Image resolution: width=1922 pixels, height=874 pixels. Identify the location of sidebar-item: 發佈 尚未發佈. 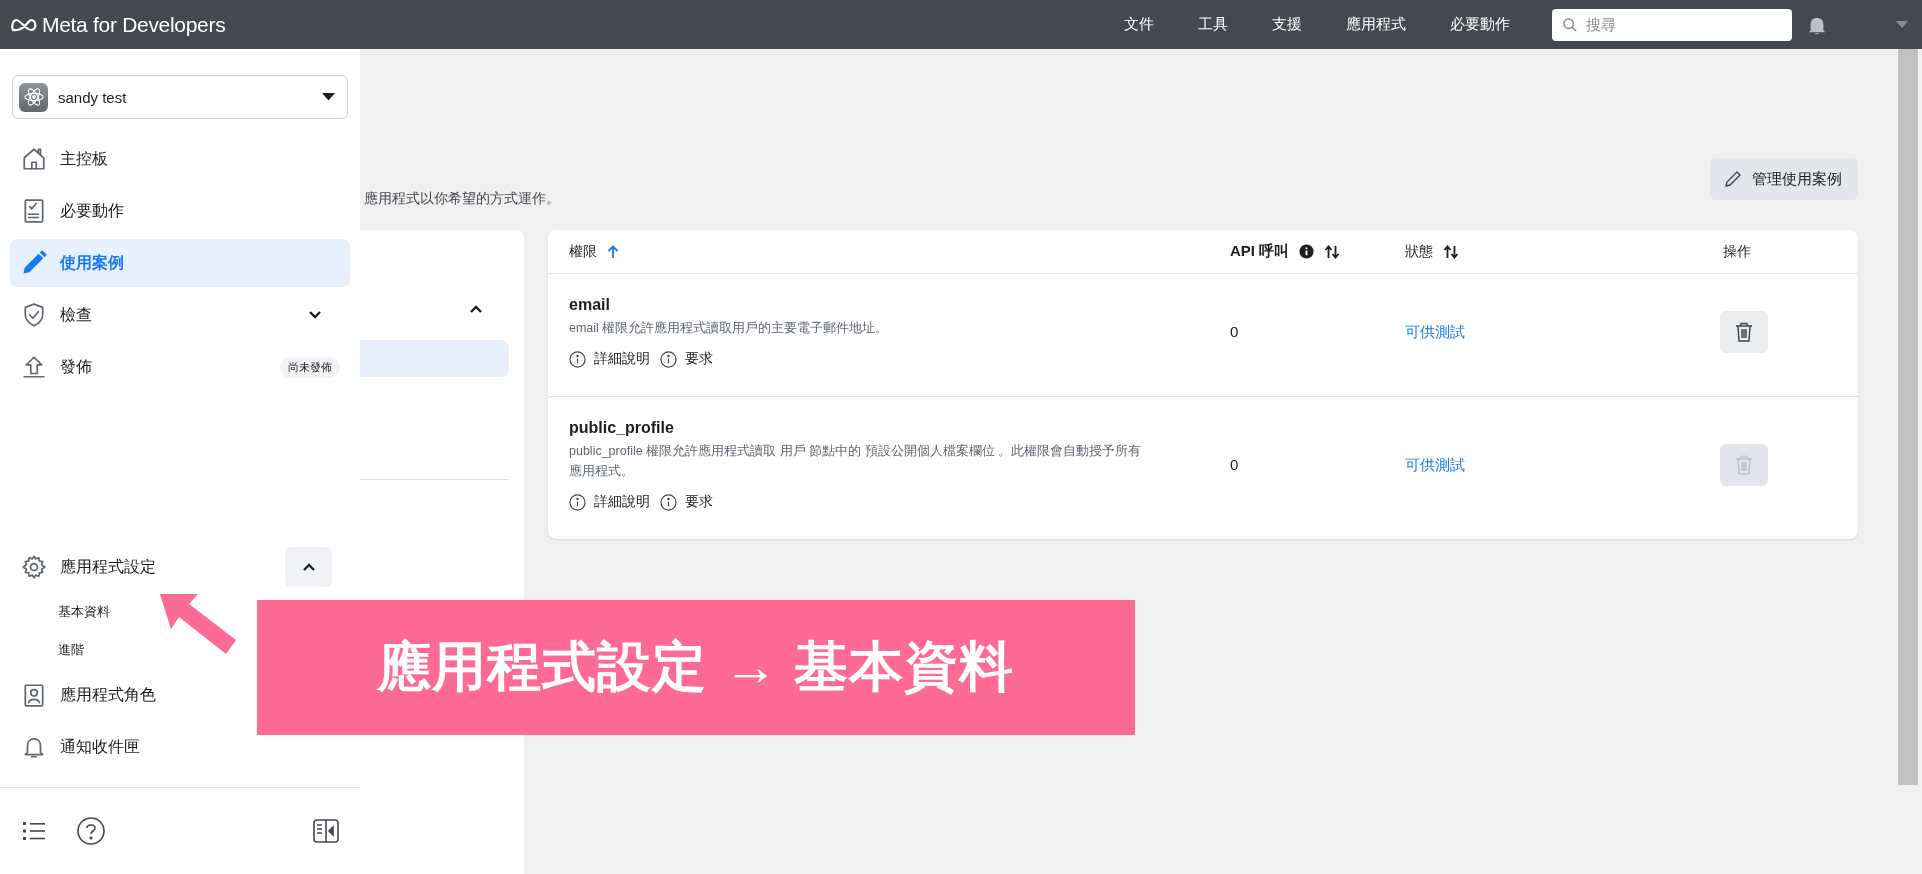
(180, 367).